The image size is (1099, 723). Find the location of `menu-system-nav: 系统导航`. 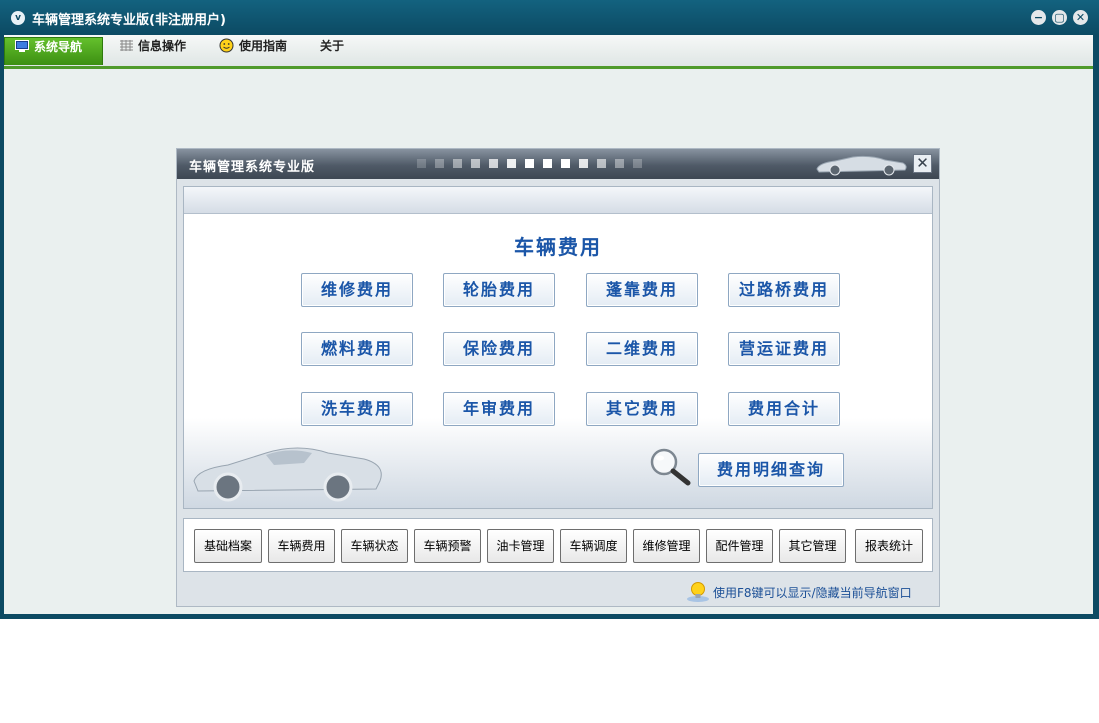

menu-system-nav: 系统导航 is located at coordinates (53, 51).